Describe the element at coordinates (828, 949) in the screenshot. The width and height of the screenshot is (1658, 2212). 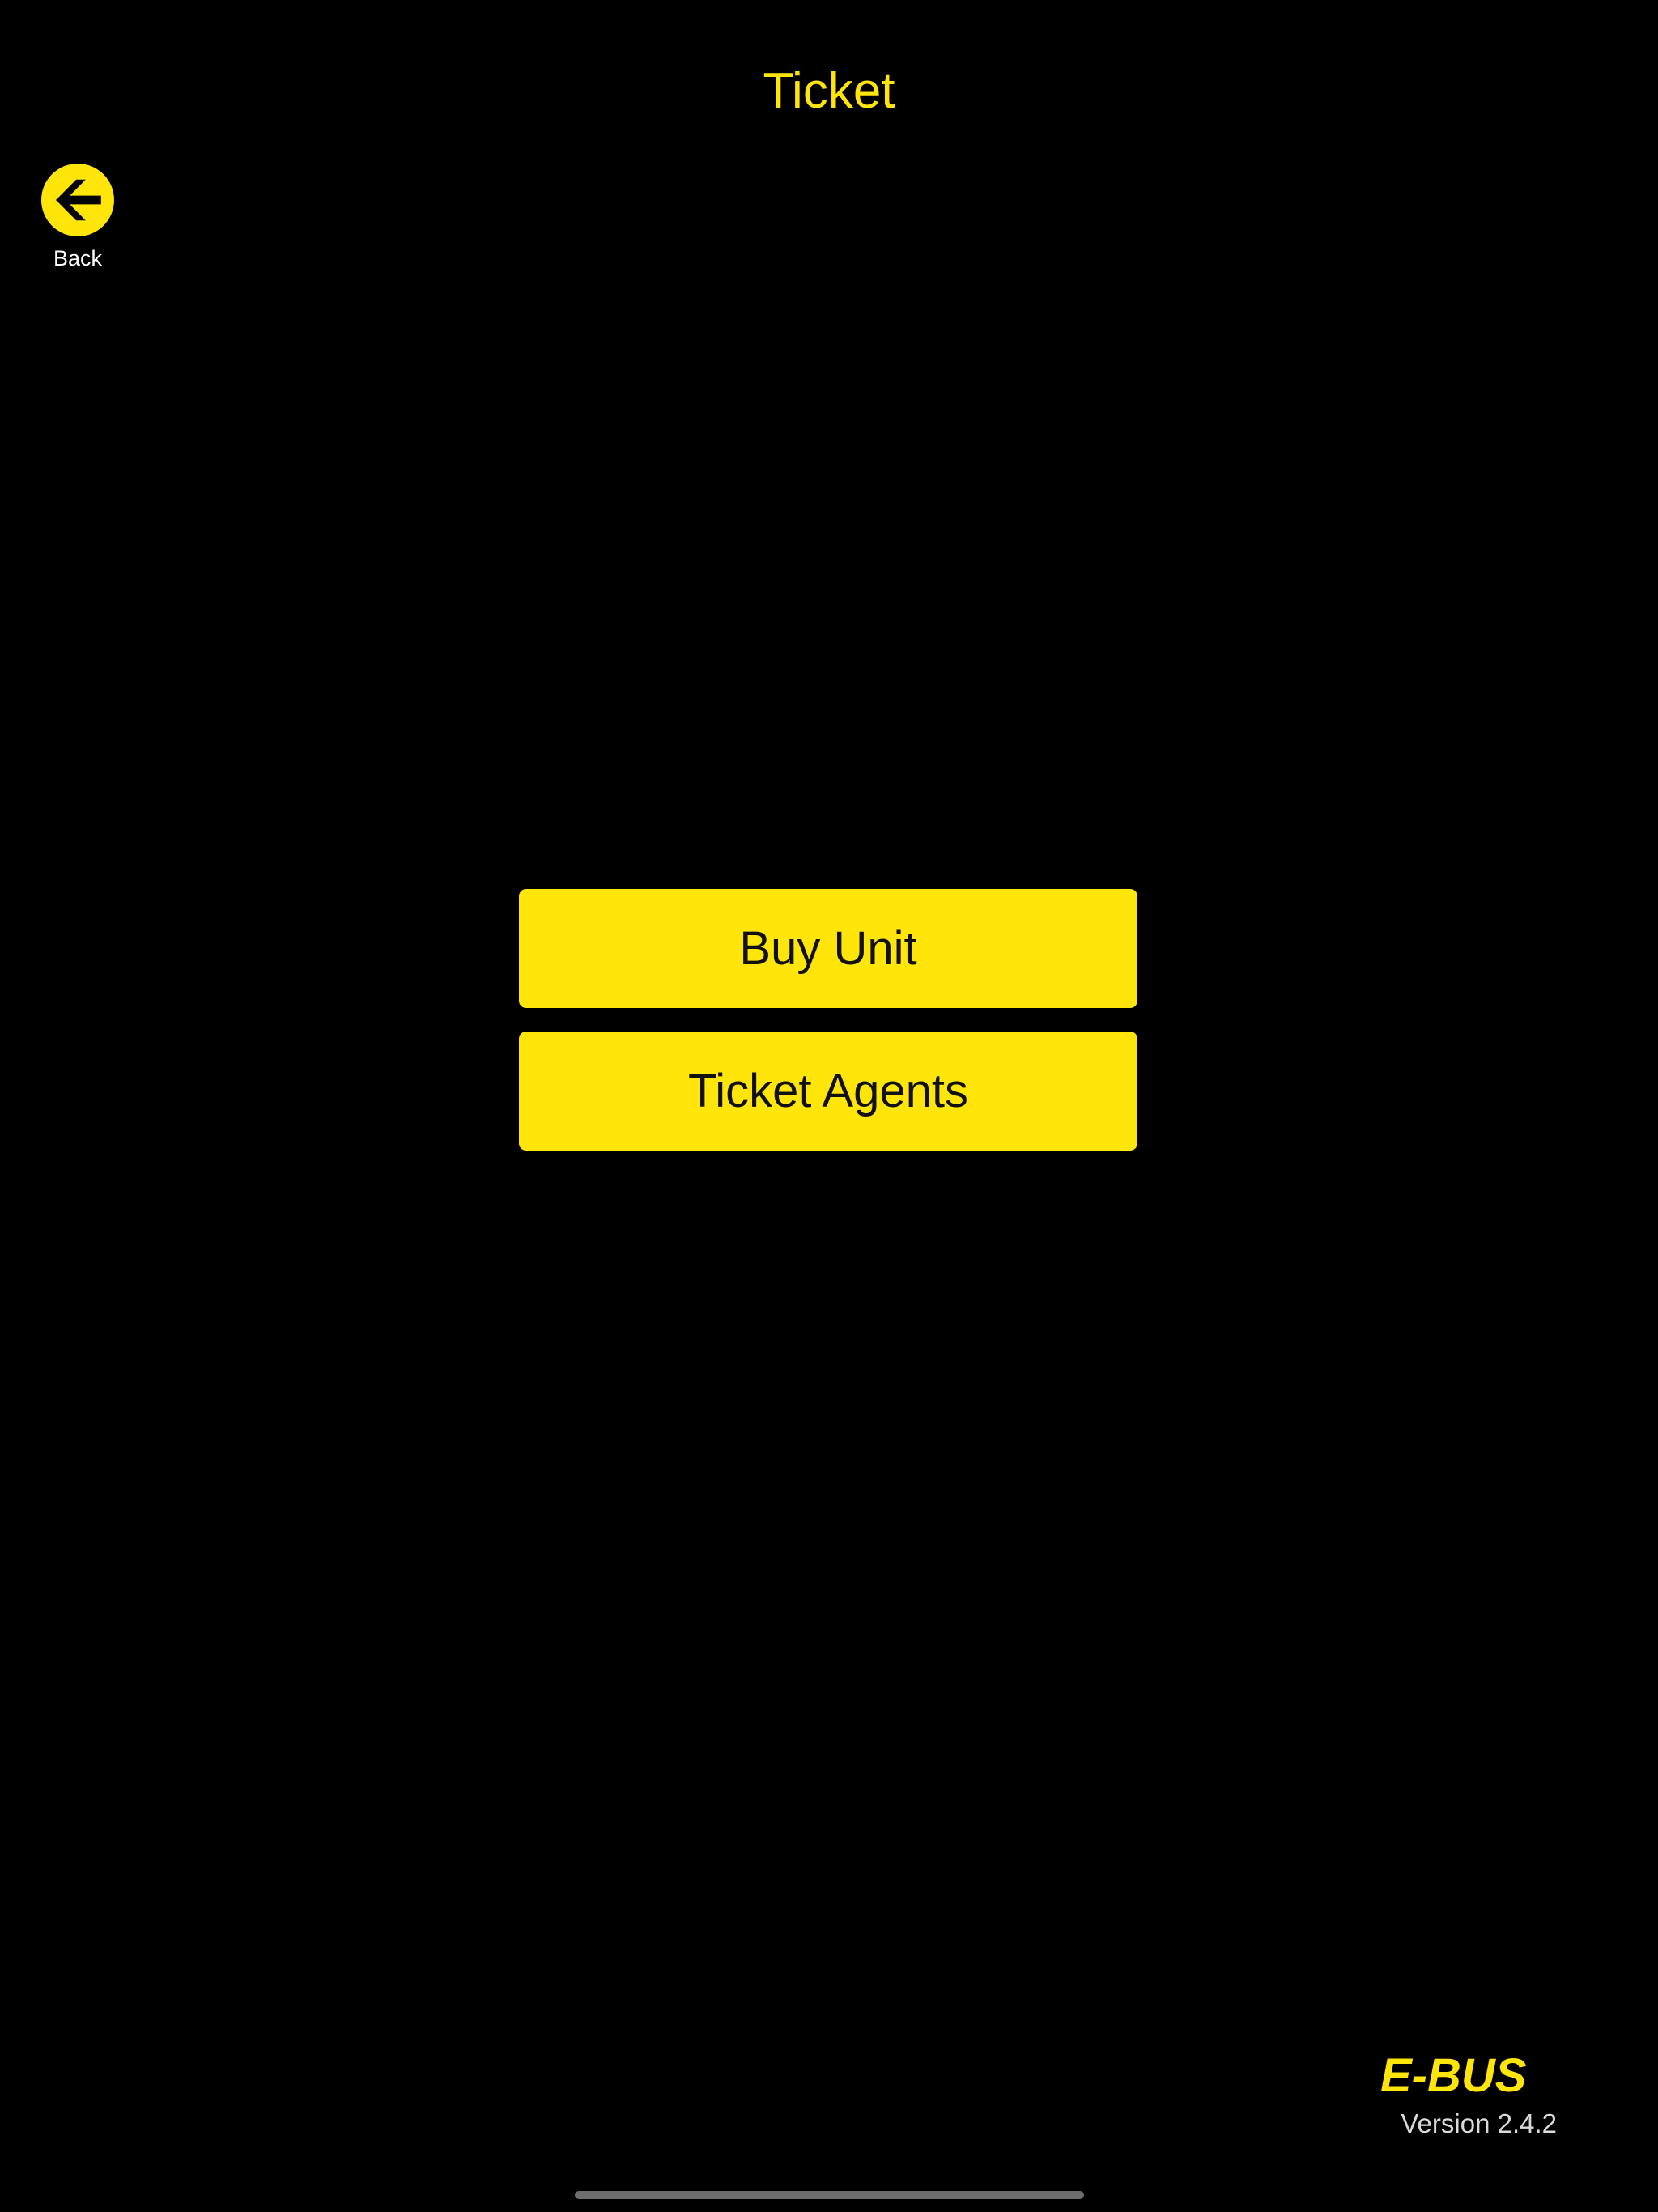
I see `buy-unit-button: Buy Unit` at that location.